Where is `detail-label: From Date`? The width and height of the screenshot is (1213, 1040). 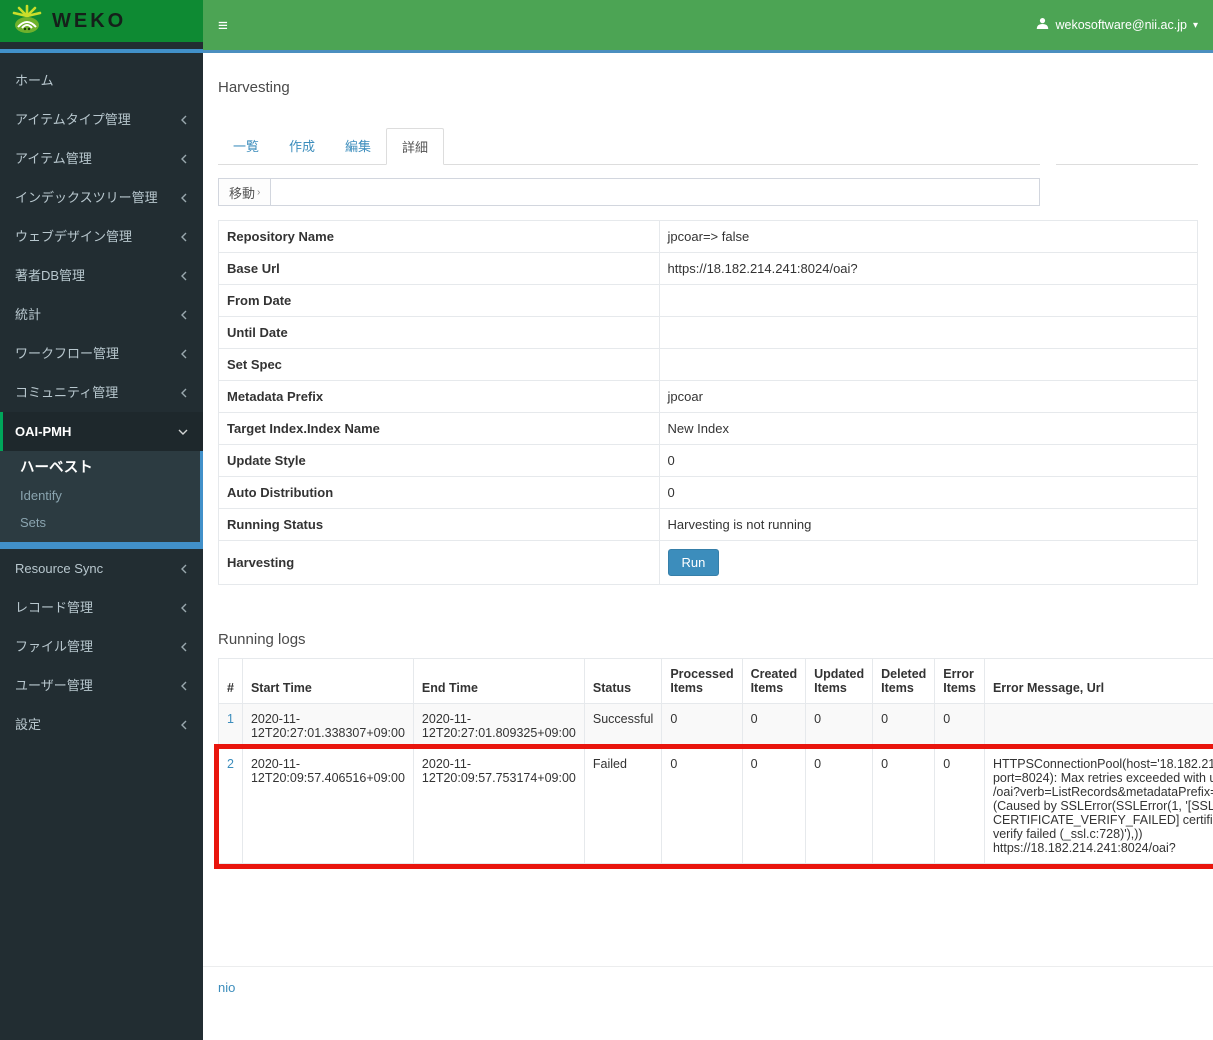
detail-label: From Date is located at coordinates (439, 300).